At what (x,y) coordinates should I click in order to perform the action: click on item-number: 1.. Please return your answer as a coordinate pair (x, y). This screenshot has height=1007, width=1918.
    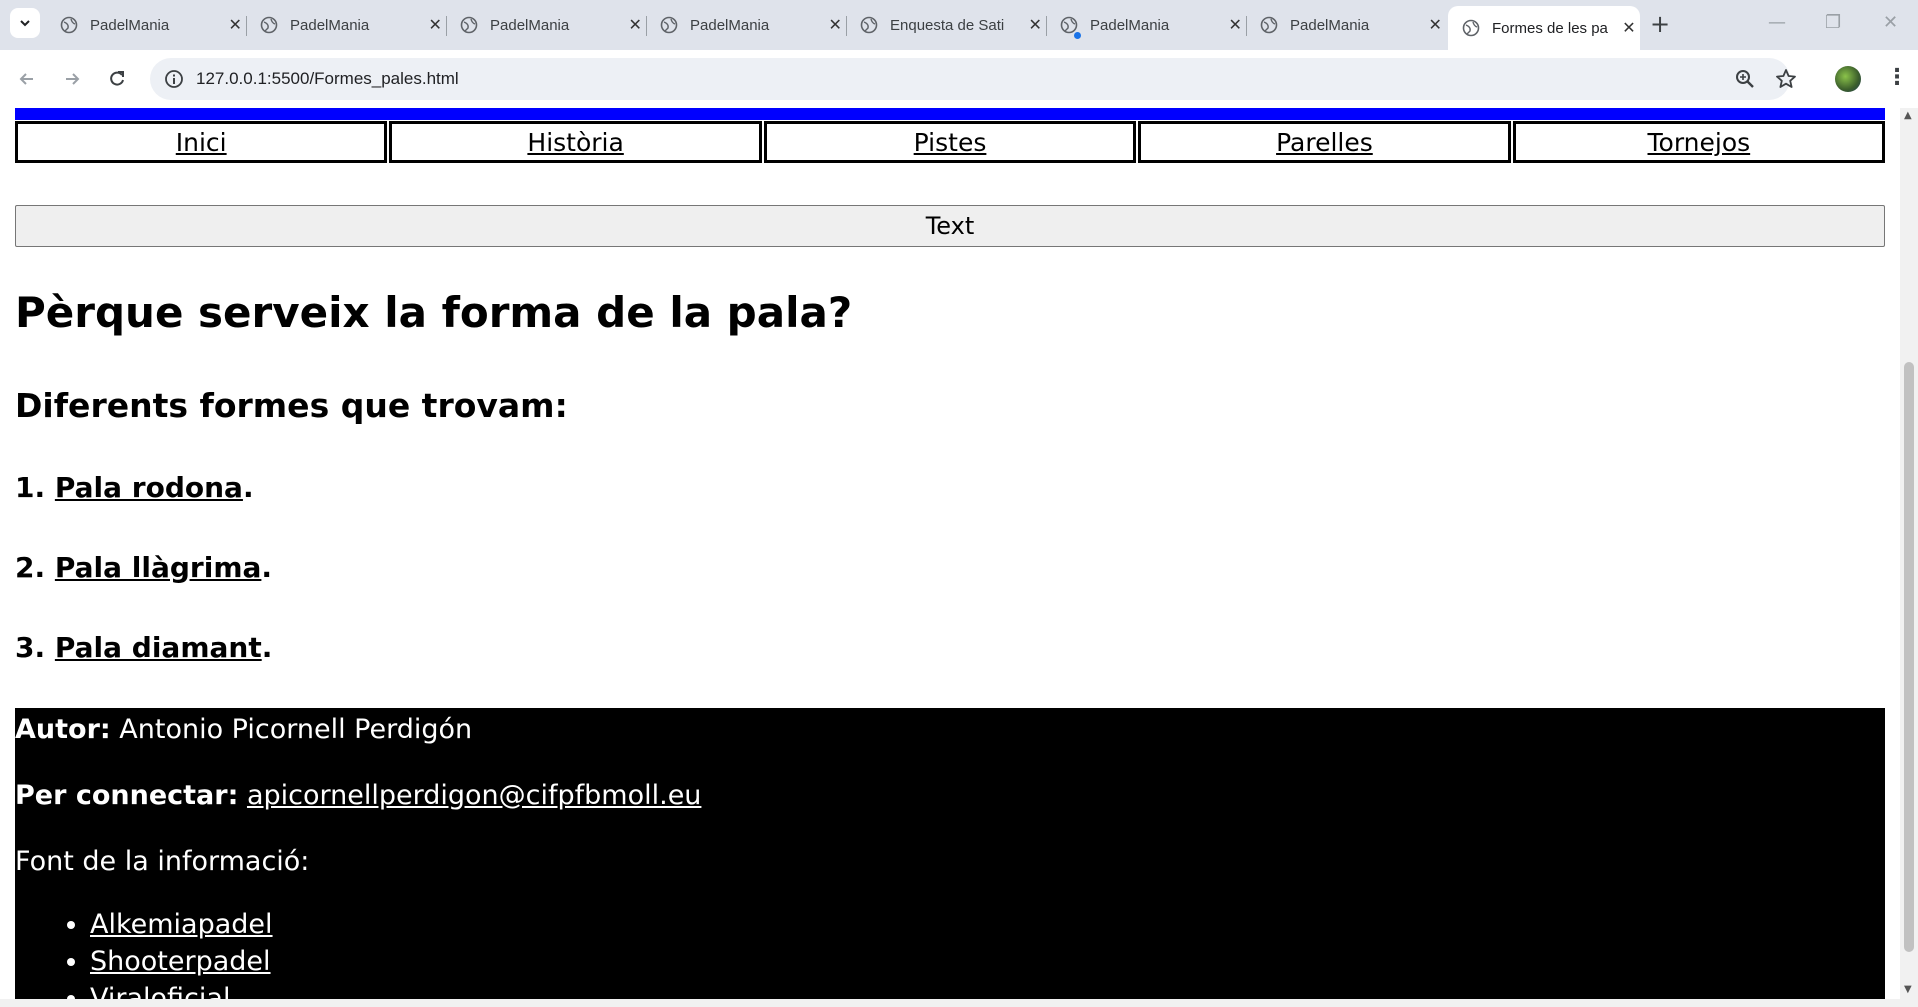
    Looking at the image, I should click on (30, 487).